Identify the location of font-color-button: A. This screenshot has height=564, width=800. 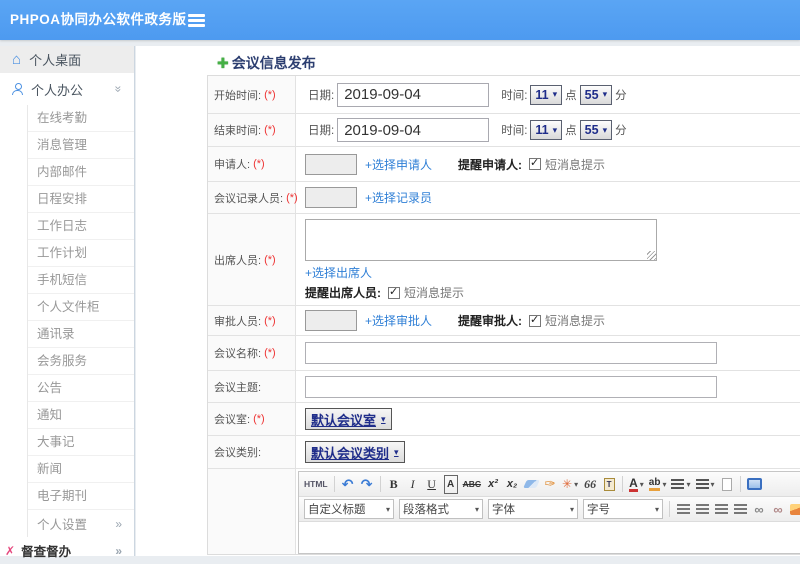
(636, 484).